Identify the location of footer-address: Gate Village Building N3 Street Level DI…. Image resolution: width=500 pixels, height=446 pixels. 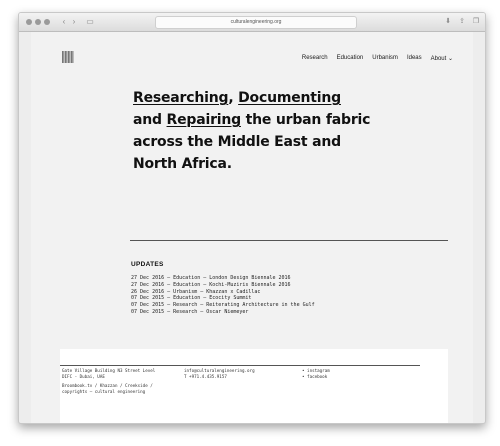
(108, 373).